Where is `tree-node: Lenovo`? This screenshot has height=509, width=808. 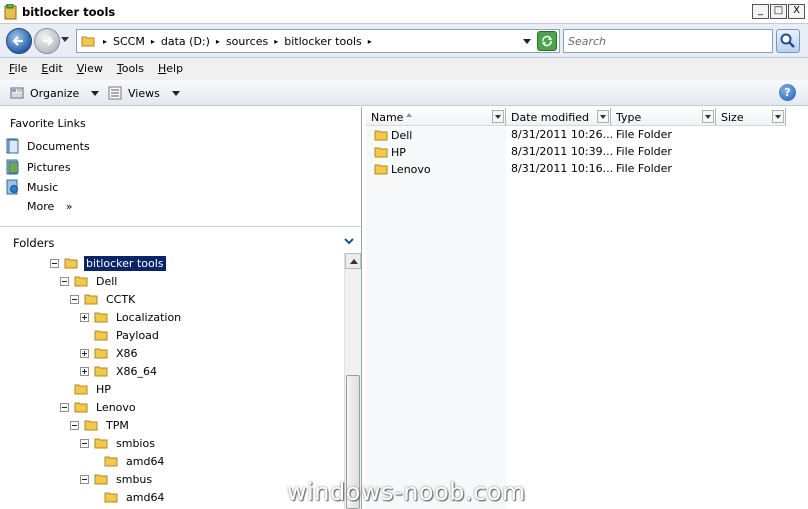 tree-node: Lenovo is located at coordinates (99, 407).